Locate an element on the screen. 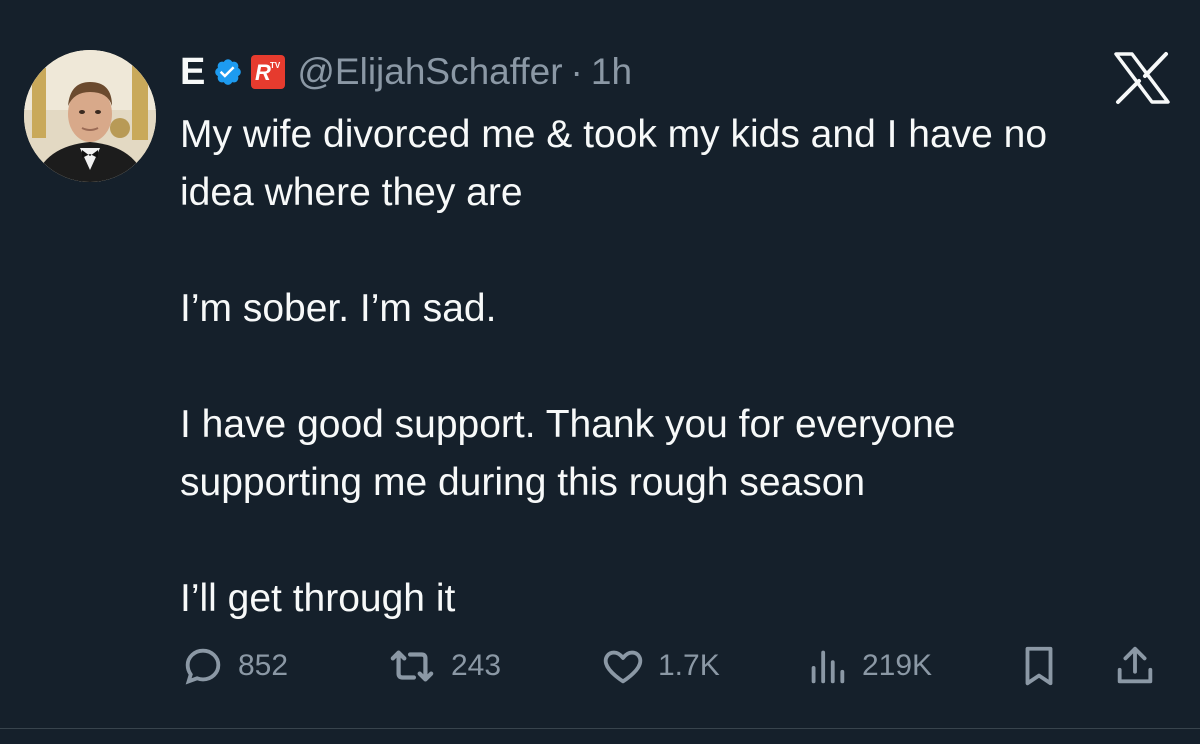  bookmark-button is located at coordinates (1039, 666).